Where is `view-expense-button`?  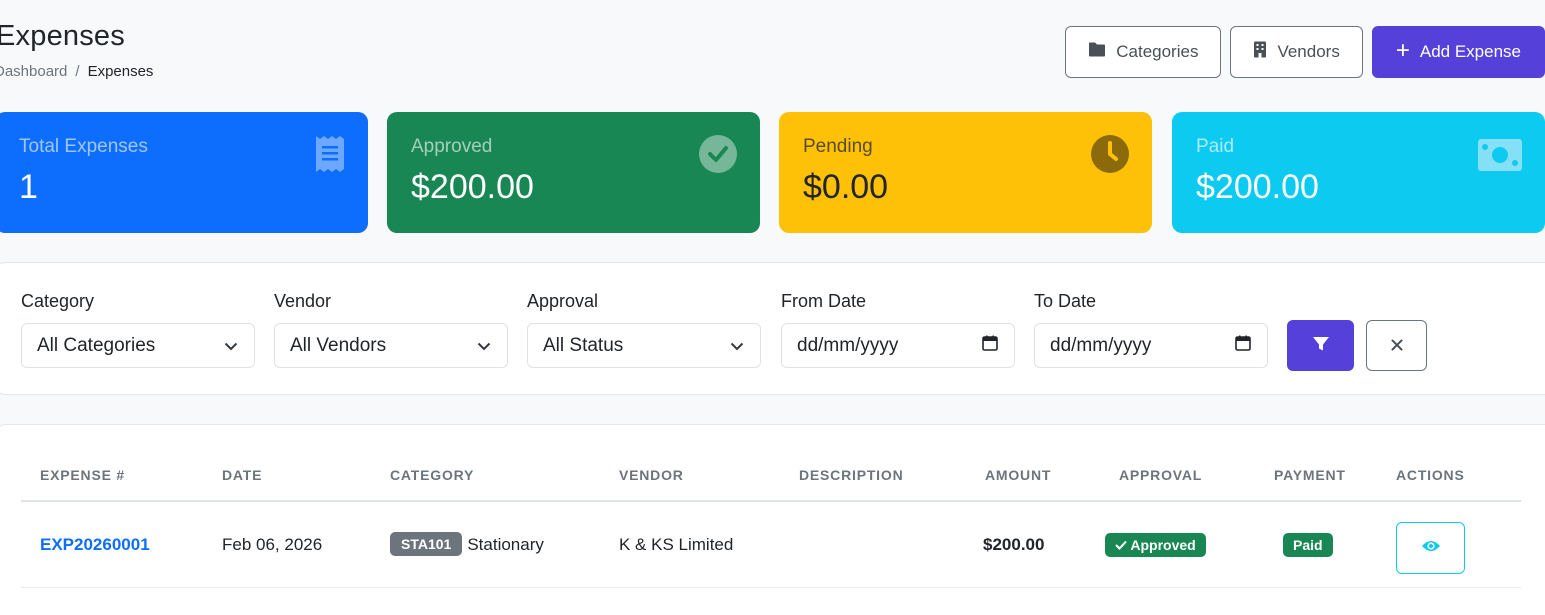
view-expense-button is located at coordinates (1430, 548).